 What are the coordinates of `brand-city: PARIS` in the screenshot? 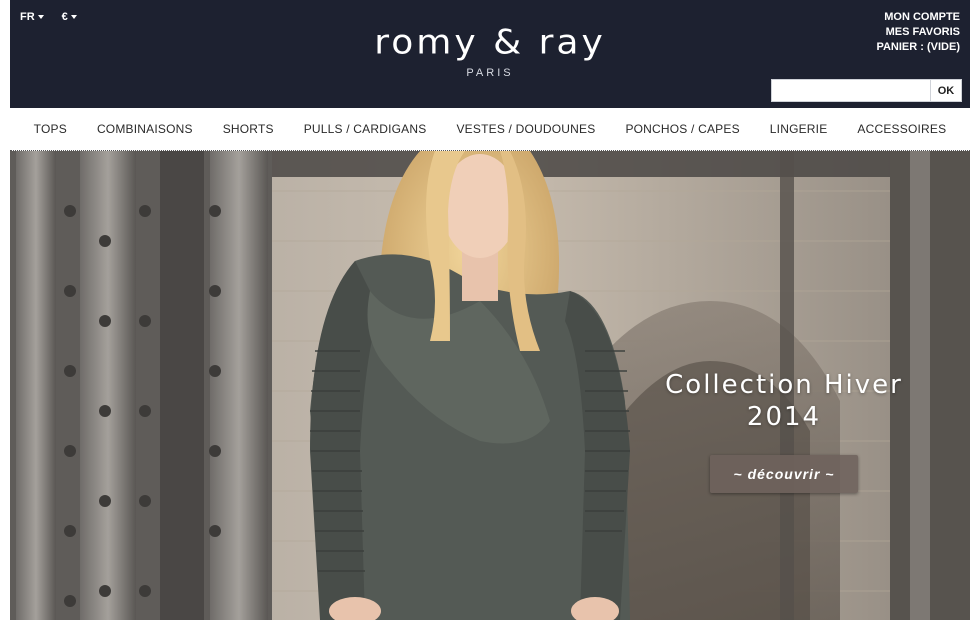 It's located at (490, 73).